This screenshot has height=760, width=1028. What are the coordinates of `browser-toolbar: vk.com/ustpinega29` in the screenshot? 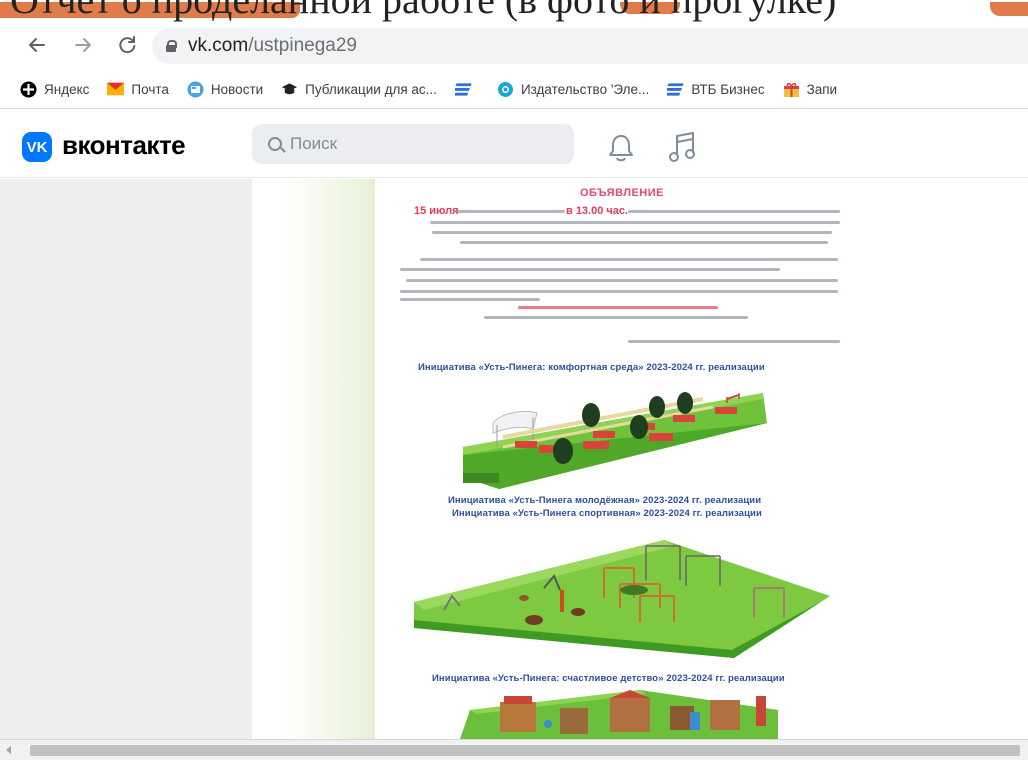 It's located at (514, 45).